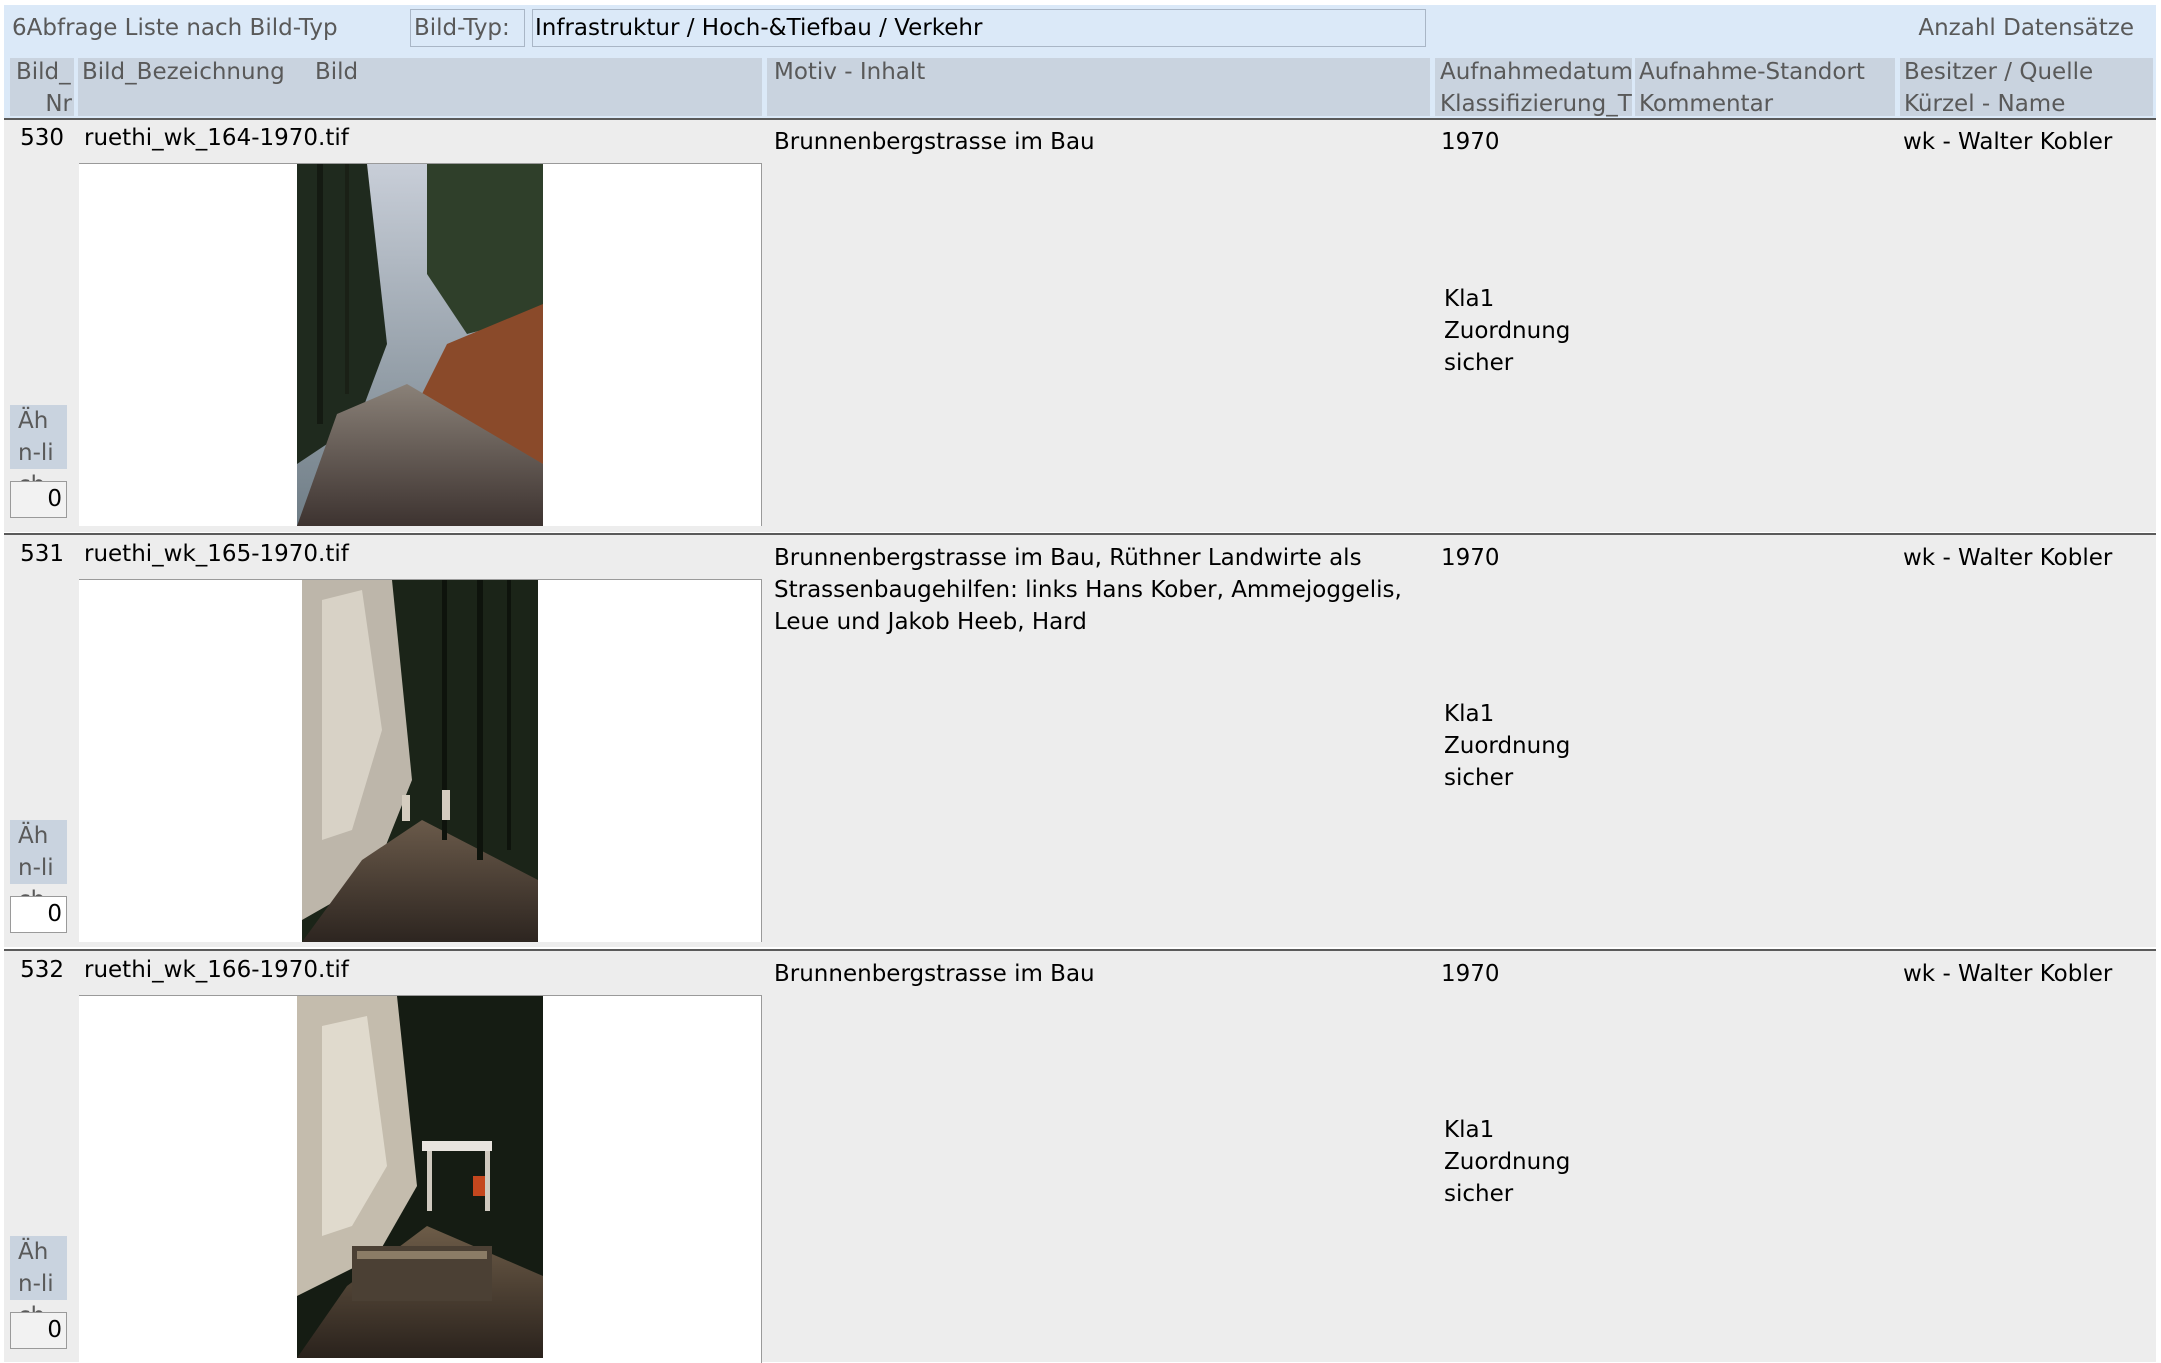 The image size is (2161, 1363). Describe the element at coordinates (183, 72) in the screenshot. I see `col-bezeichnung-label: Bild_Bezeichnung` at that location.